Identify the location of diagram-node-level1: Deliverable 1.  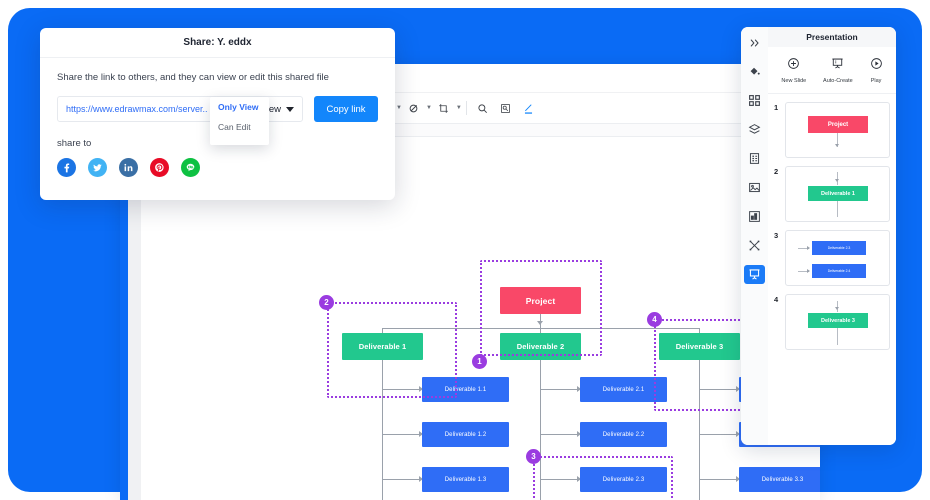
(382, 346).